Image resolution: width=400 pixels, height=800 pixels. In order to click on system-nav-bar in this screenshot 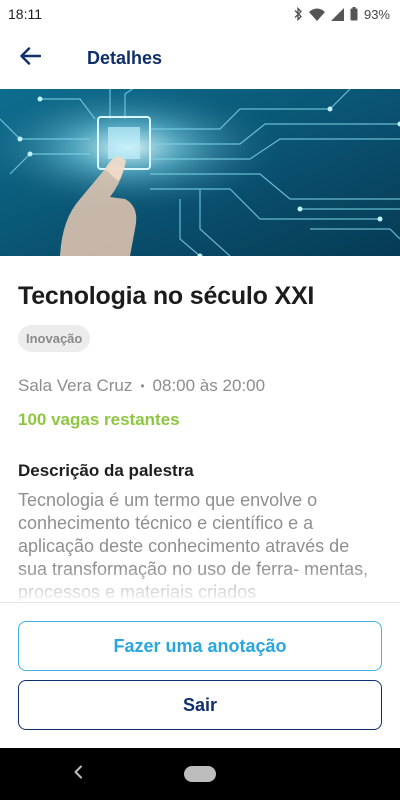, I will do `click(200, 774)`.